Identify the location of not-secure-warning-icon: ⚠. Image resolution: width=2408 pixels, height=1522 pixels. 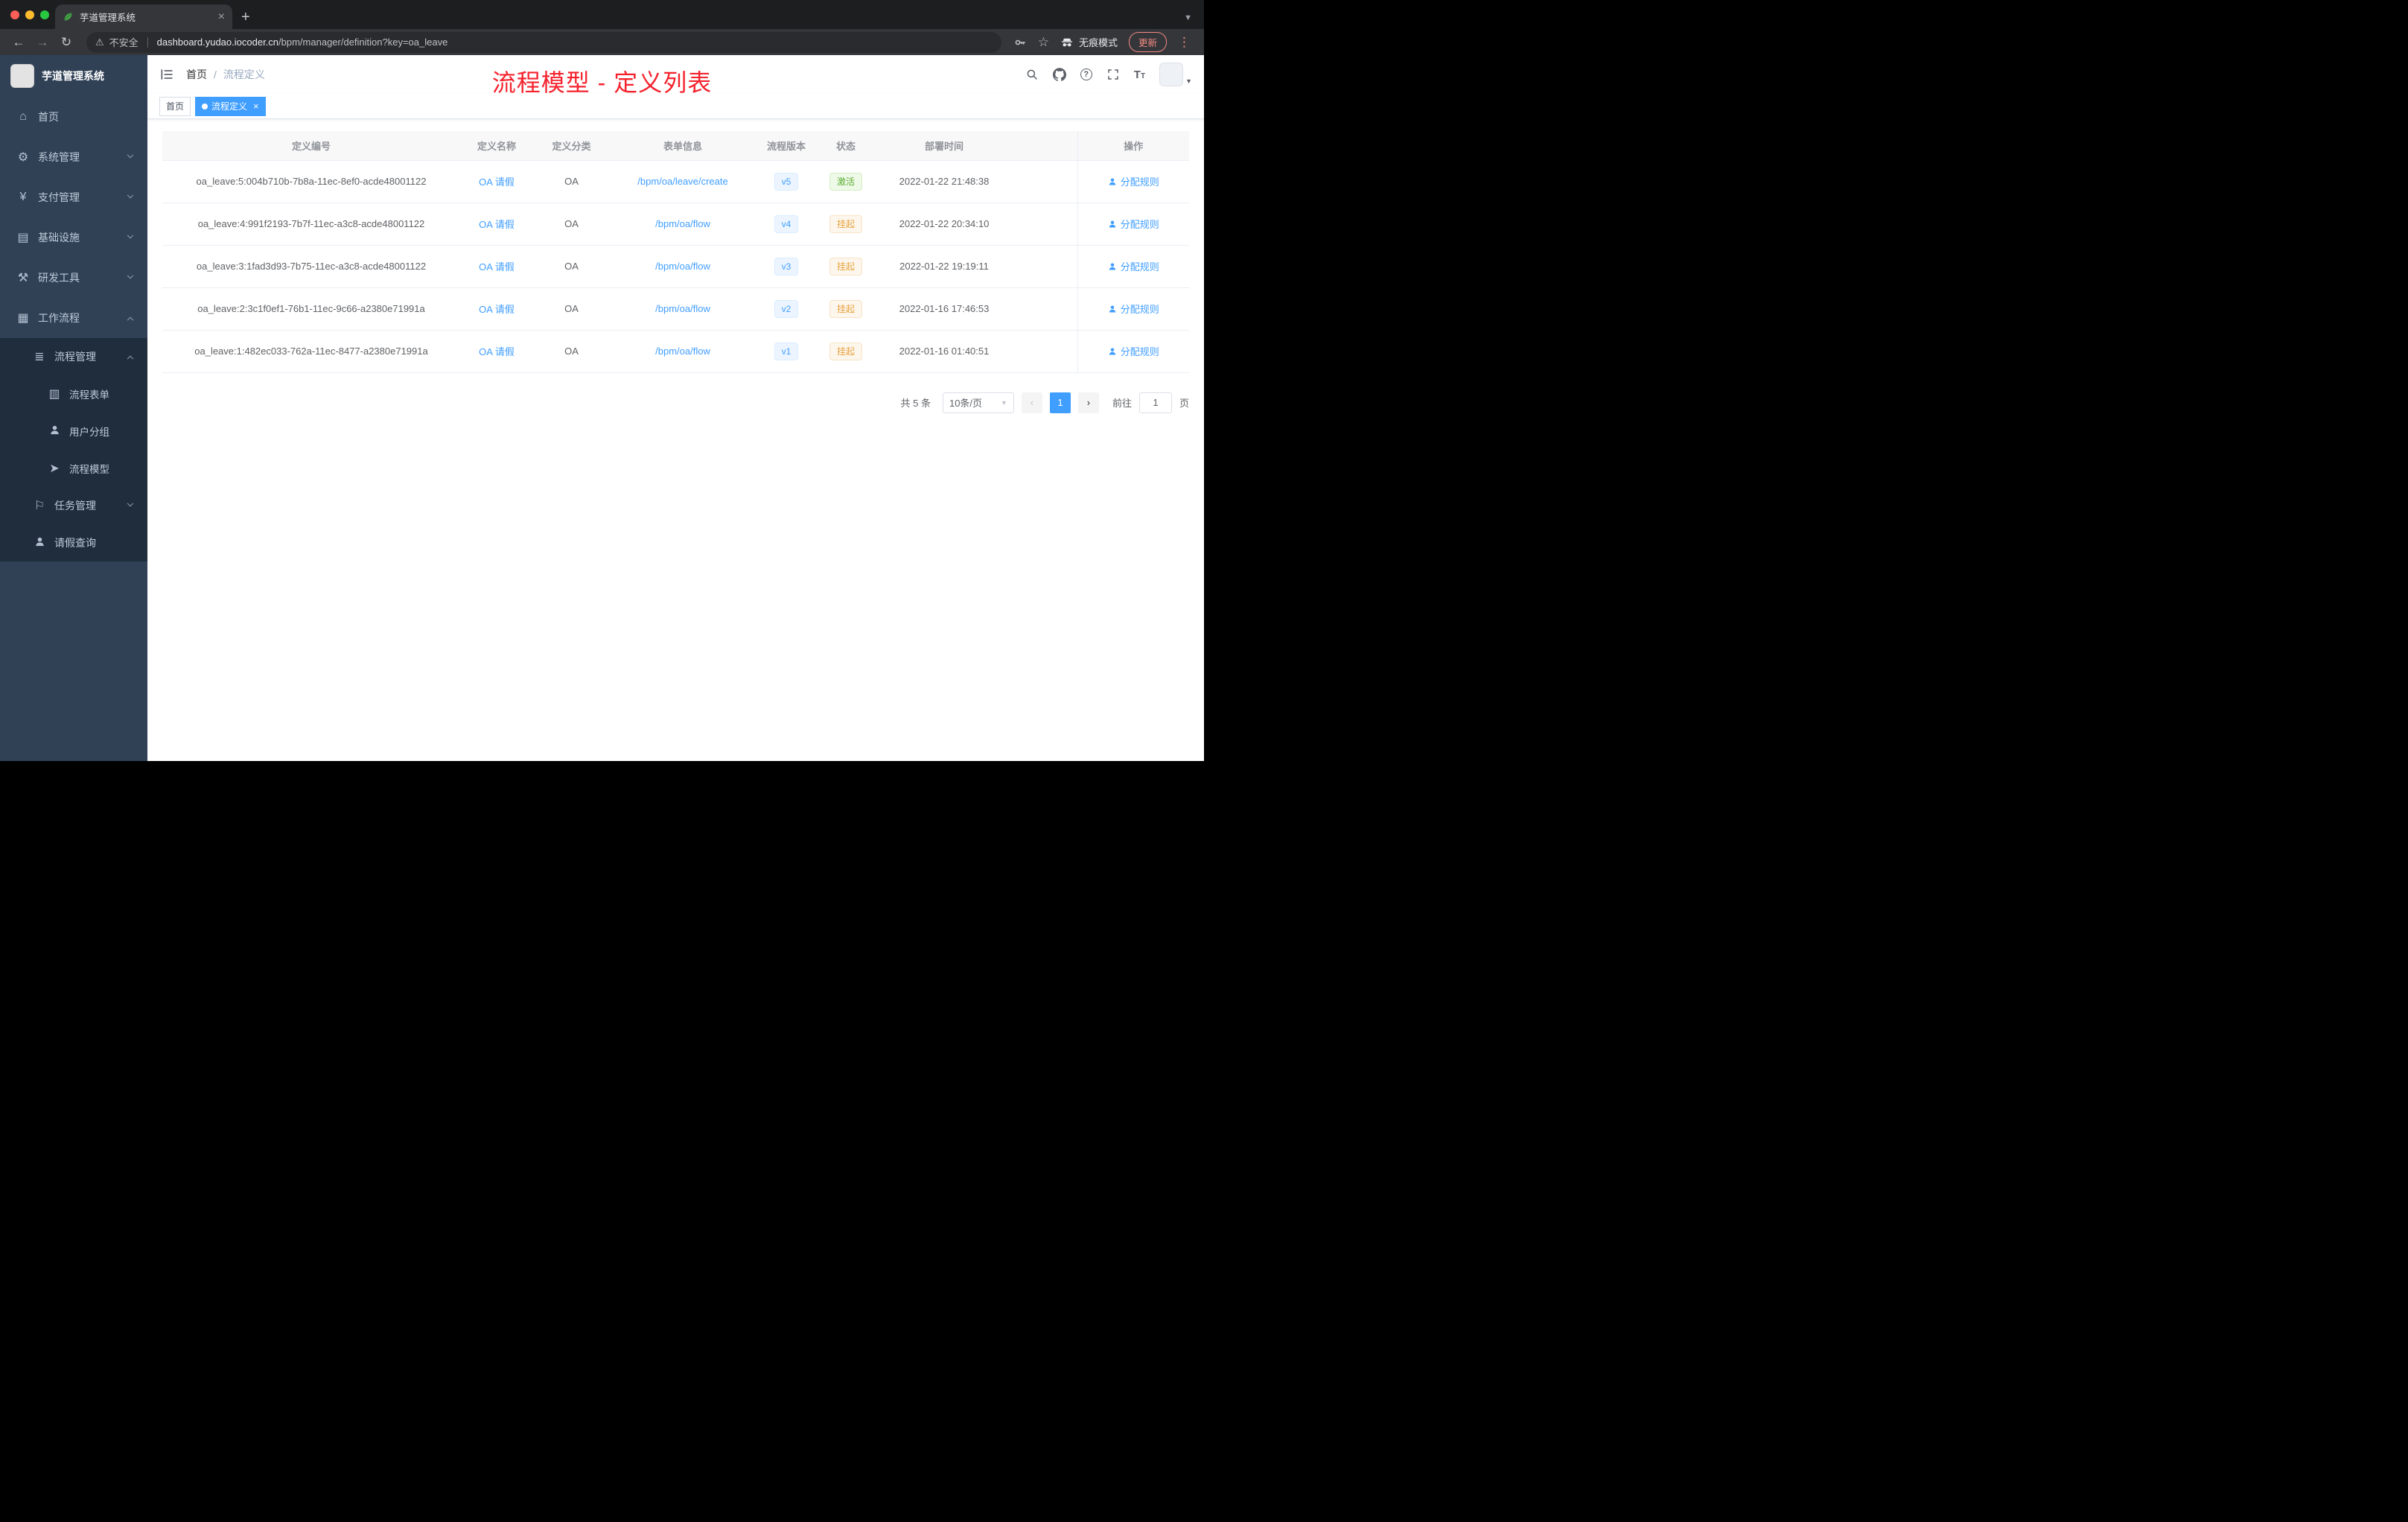
(99, 42).